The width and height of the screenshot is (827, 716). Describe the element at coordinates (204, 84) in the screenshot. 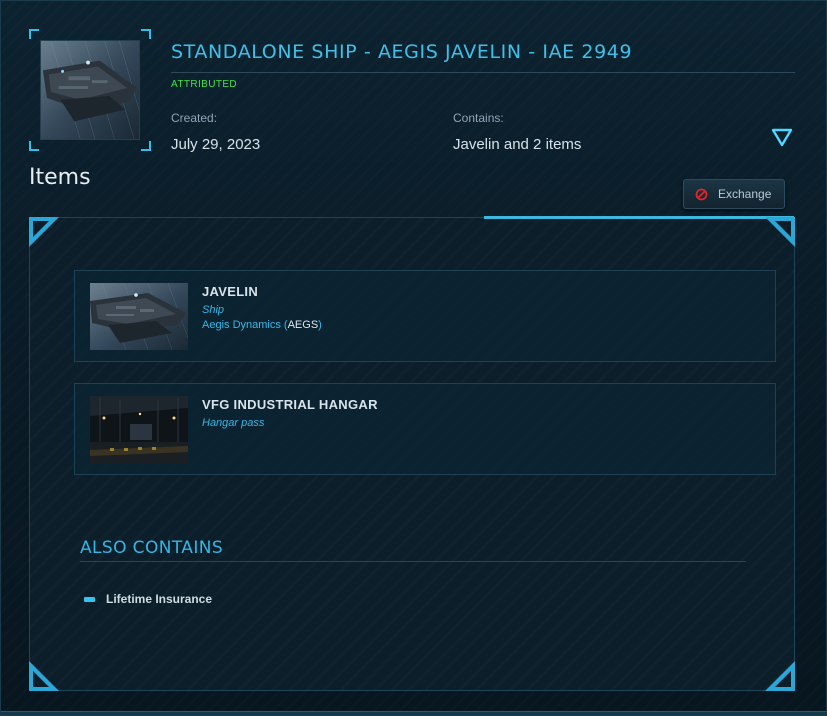

I see `status-badge: ATTRIBUTED` at that location.